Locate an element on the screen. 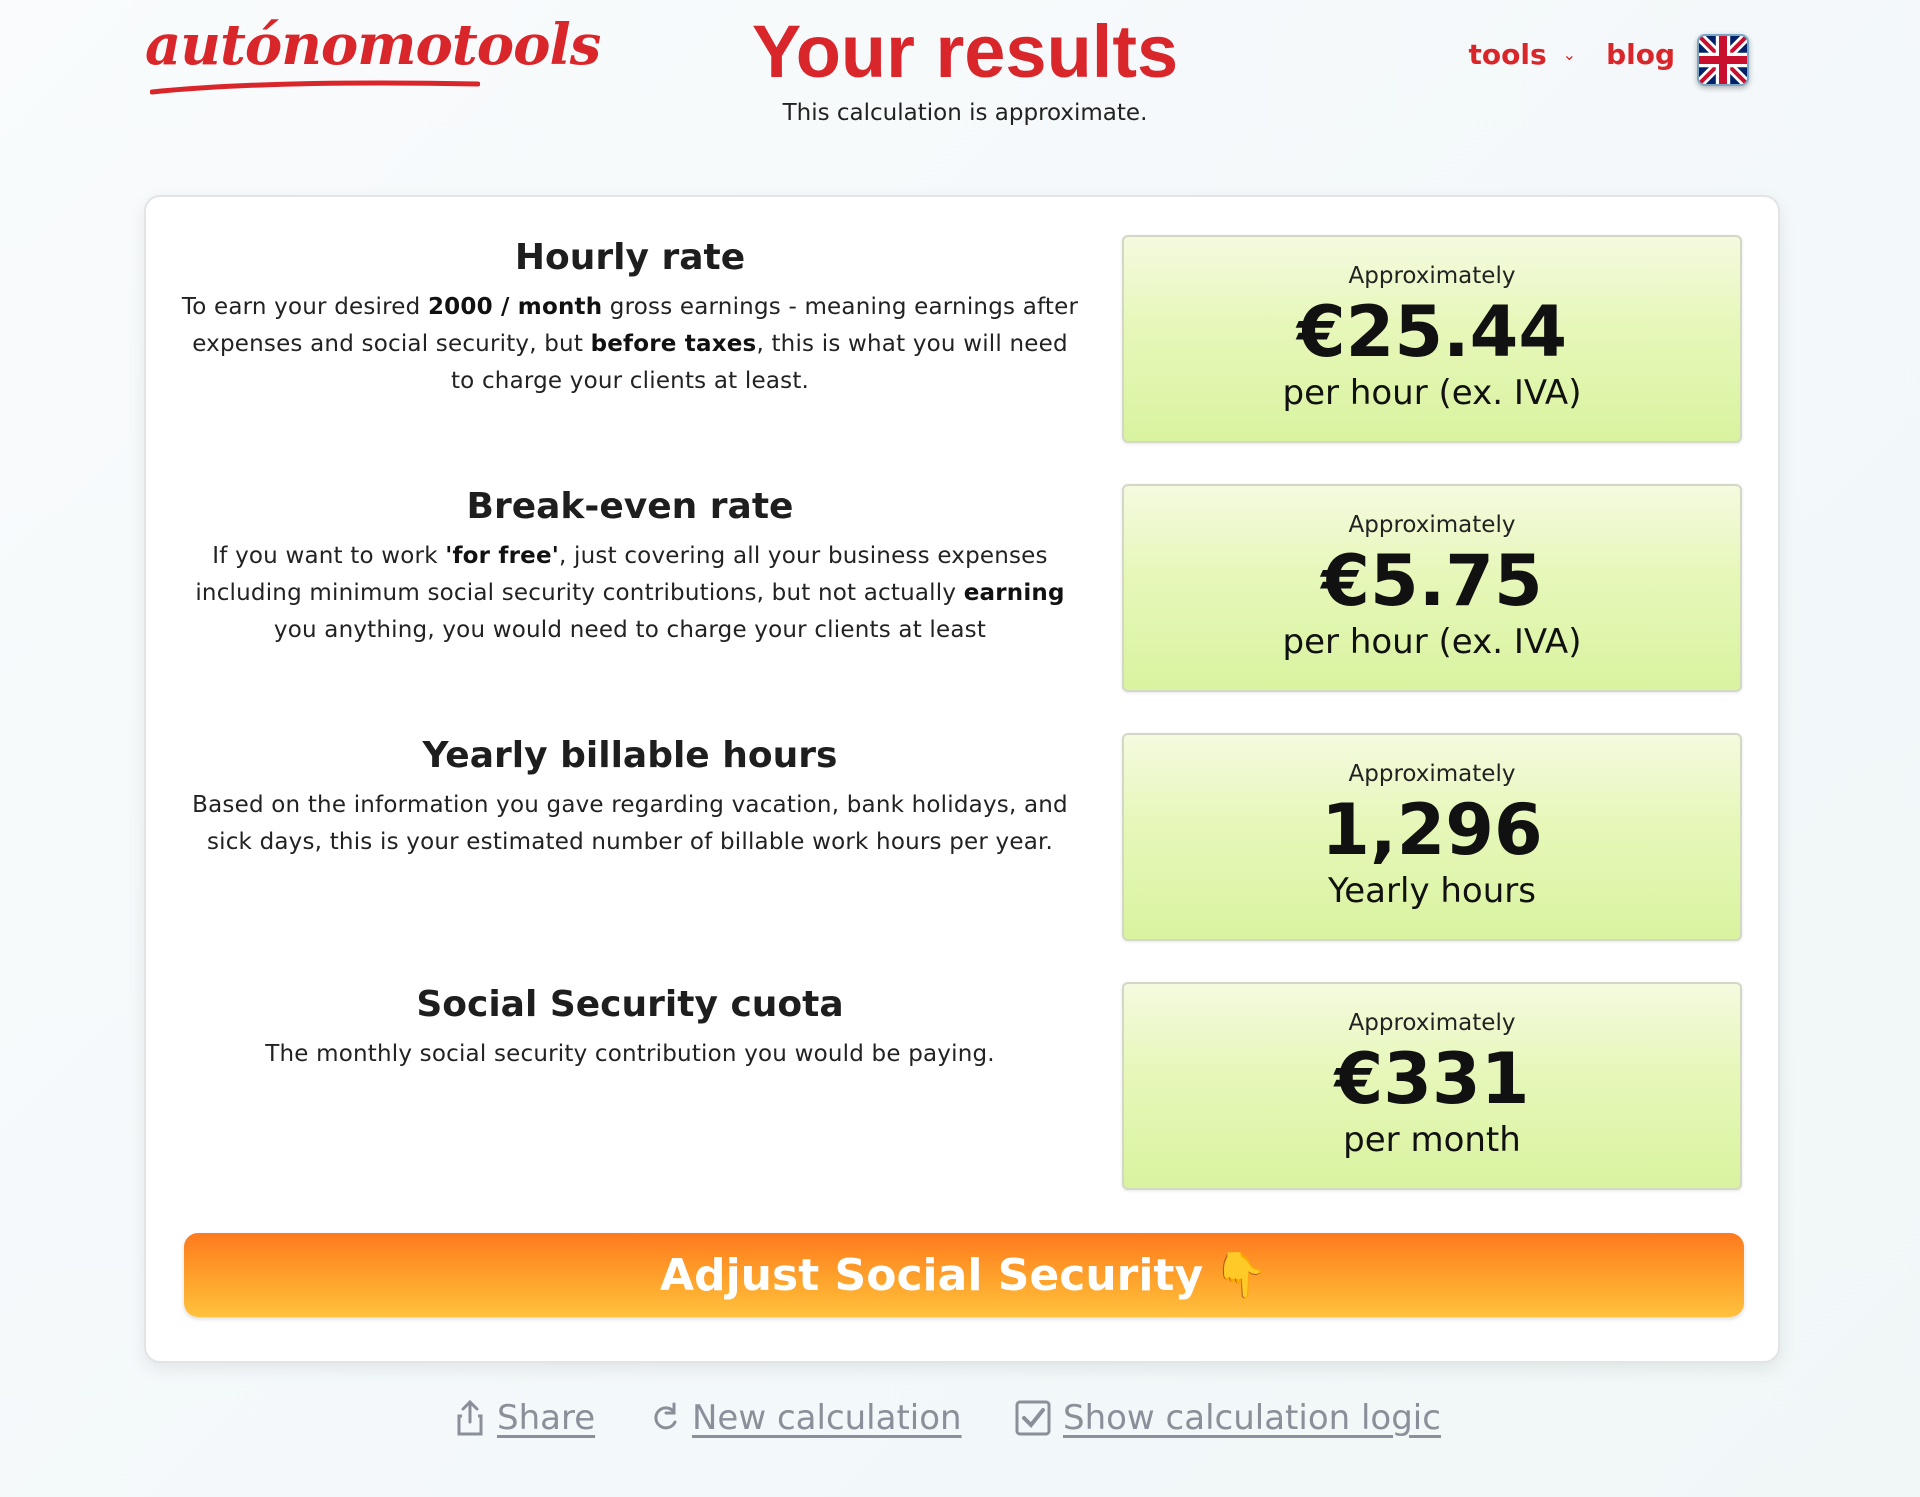  share-link: Share is located at coordinates (525, 1418).